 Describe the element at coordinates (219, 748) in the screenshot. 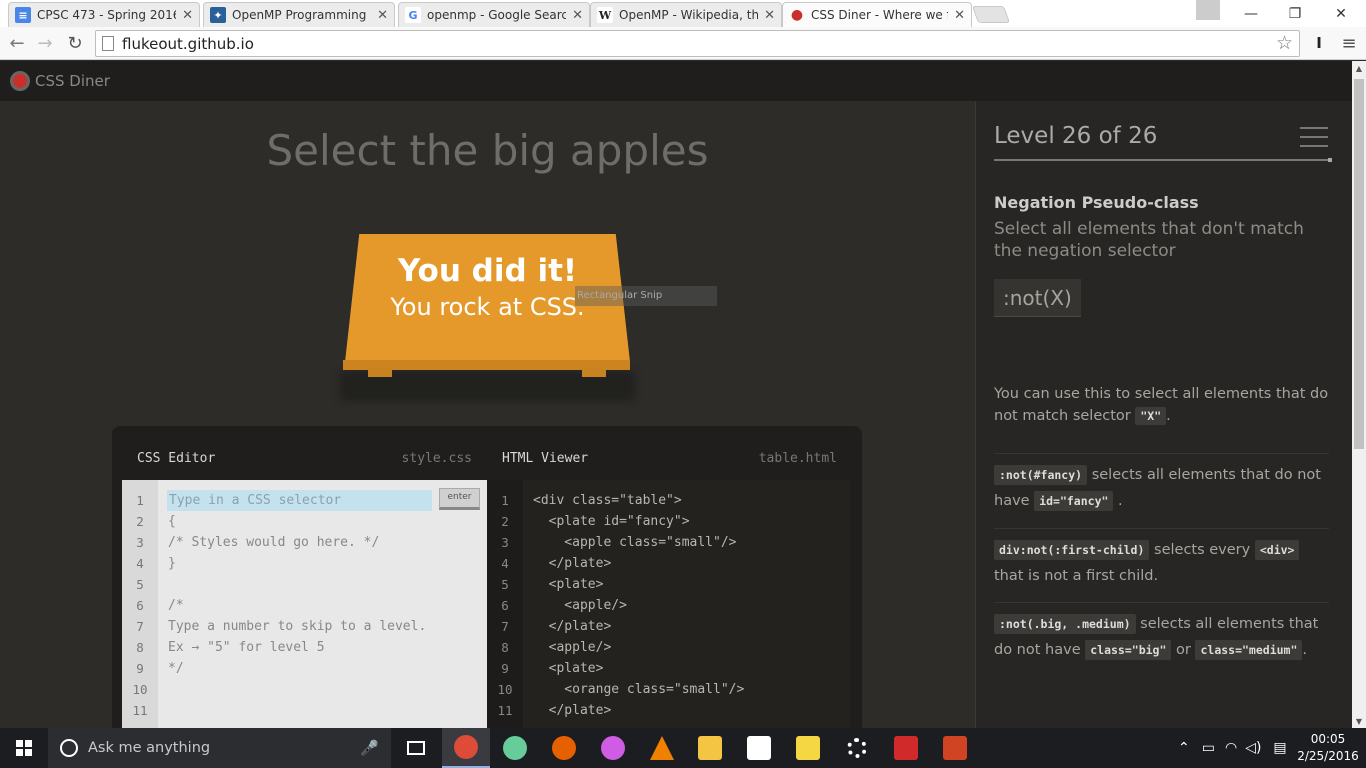

I see `cortana-search-box: Ask me anything 🎤` at that location.